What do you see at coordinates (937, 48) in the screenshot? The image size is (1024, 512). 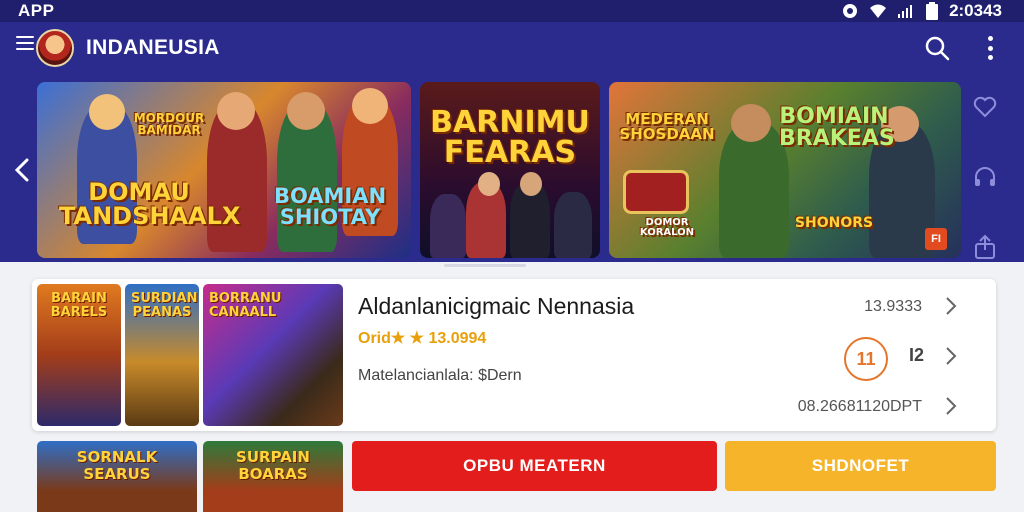 I see `search-icon` at bounding box center [937, 48].